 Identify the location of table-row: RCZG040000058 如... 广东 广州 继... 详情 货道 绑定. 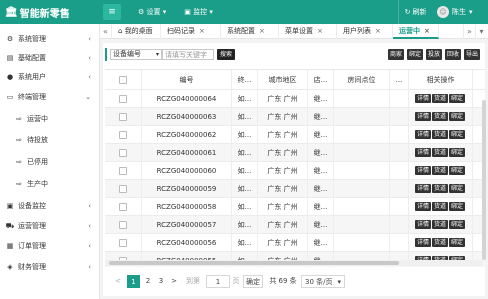
(295, 207).